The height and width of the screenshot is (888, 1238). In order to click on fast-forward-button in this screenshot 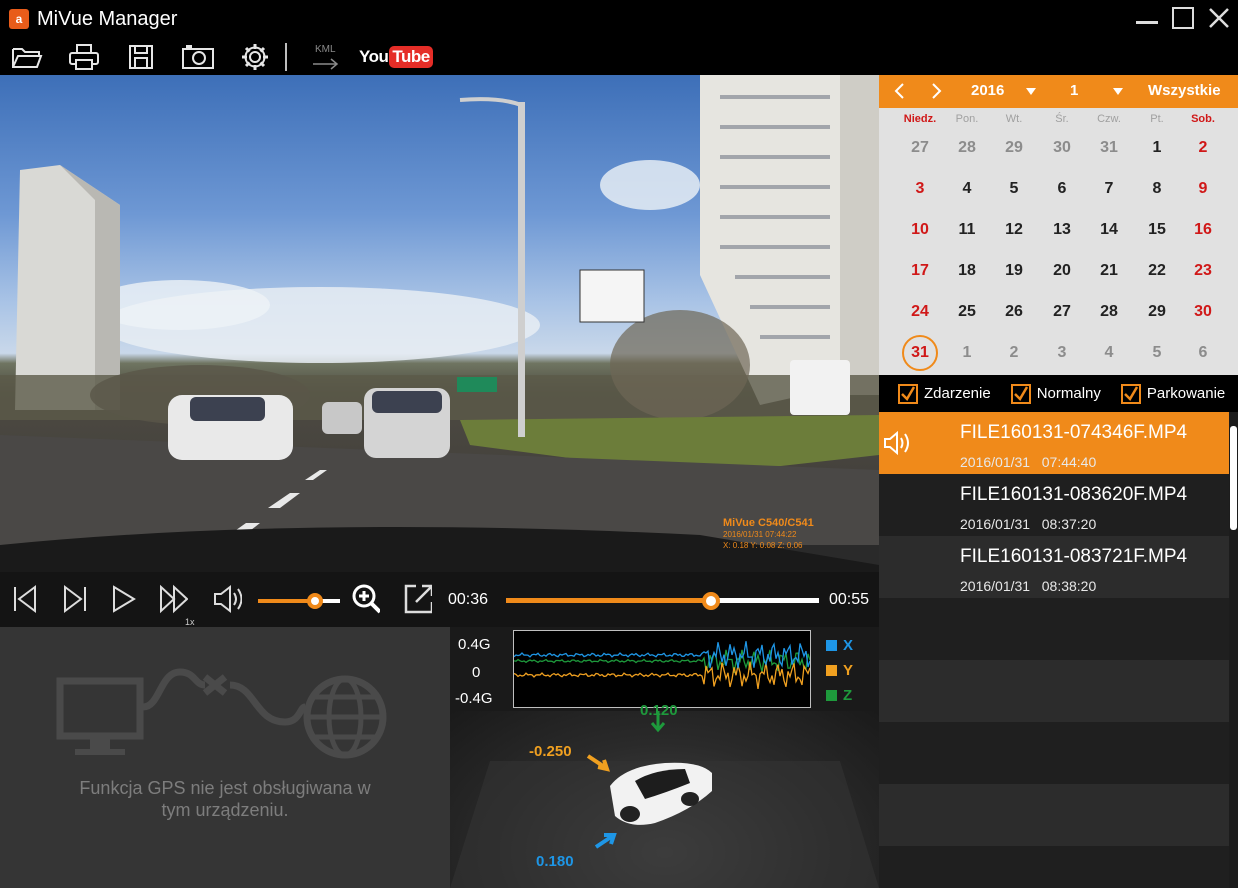, I will do `click(173, 599)`.